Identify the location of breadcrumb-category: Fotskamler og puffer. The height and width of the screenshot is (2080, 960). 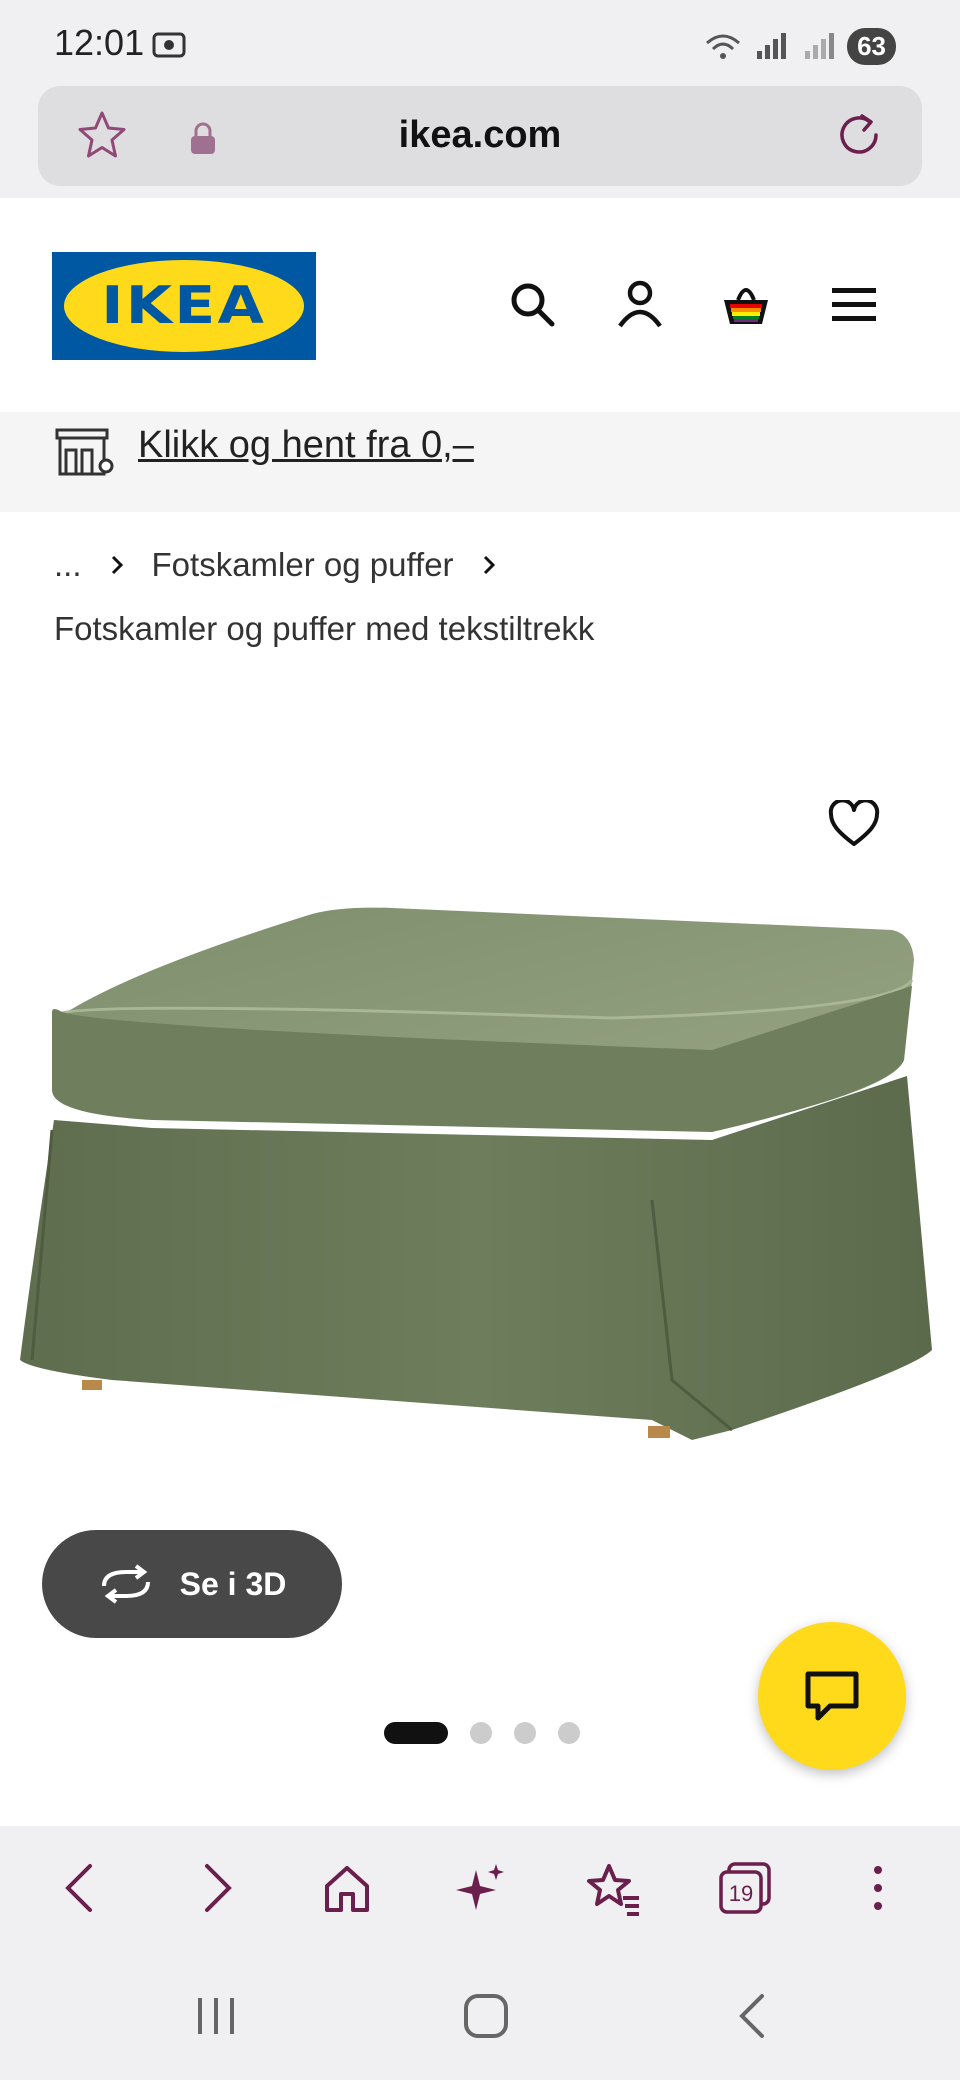
(303, 565).